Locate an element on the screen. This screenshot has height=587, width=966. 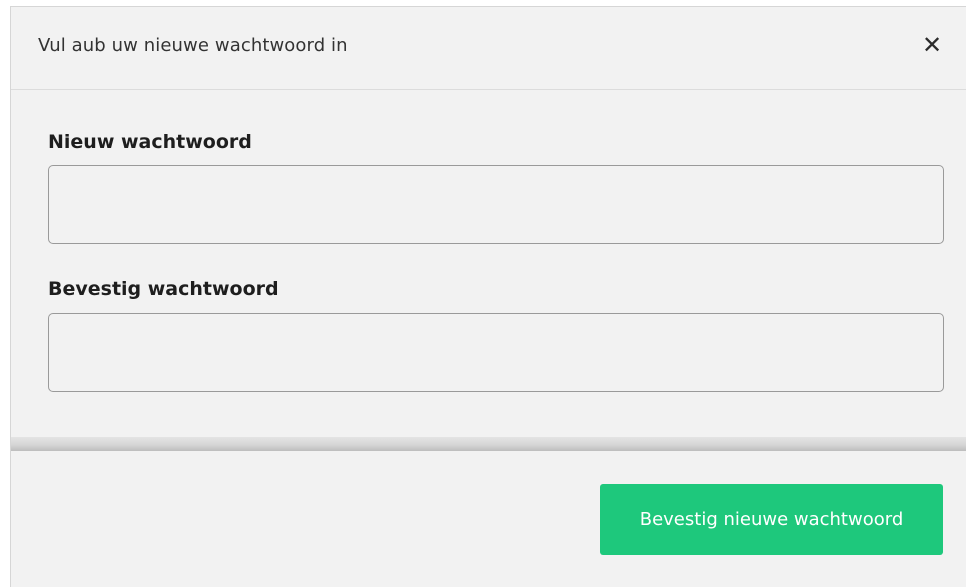
footer-divider is located at coordinates (488, 444).